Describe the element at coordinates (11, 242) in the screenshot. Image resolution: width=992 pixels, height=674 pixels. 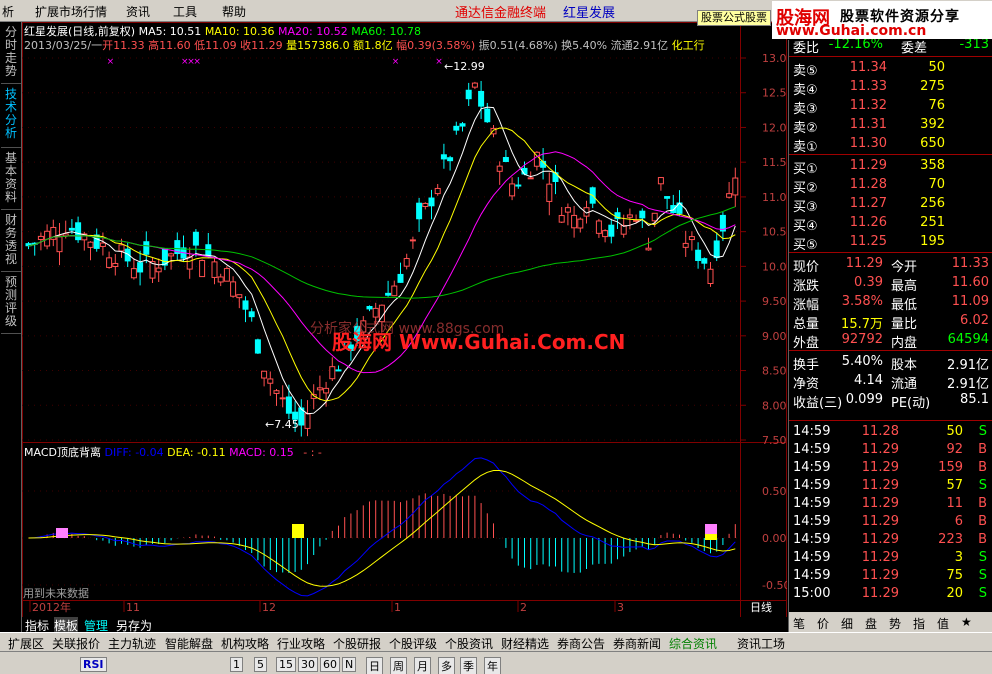
I see `tab-financial: 财务透视` at that location.